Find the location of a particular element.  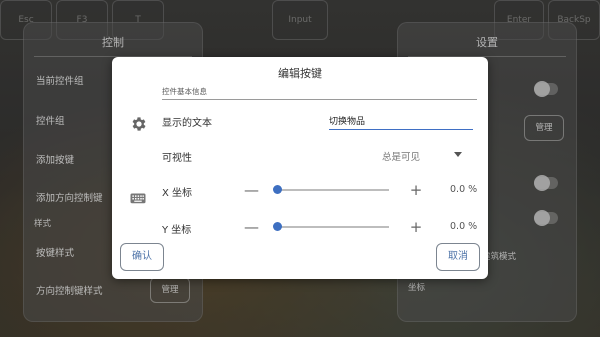

y-increase-button: + is located at coordinates (416, 227).